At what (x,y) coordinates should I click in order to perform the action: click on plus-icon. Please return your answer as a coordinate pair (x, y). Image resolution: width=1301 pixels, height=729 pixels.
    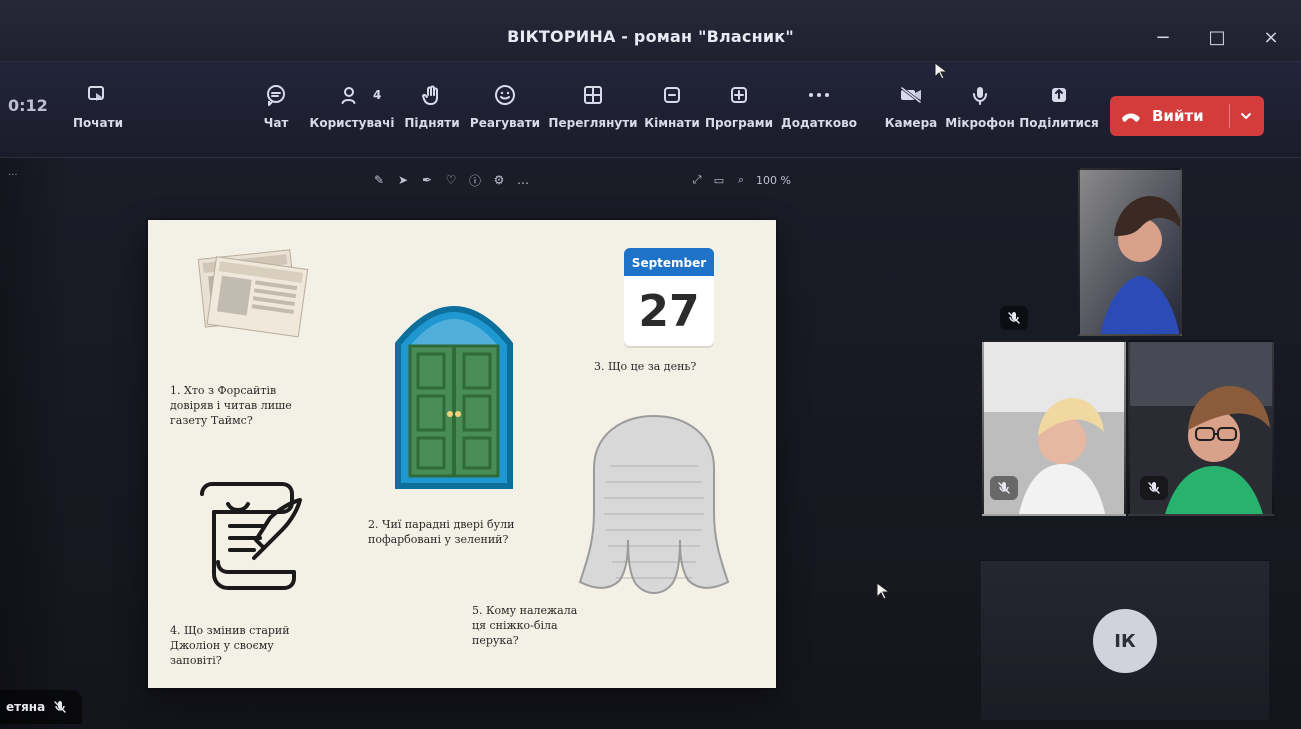
    Looking at the image, I should click on (739, 95).